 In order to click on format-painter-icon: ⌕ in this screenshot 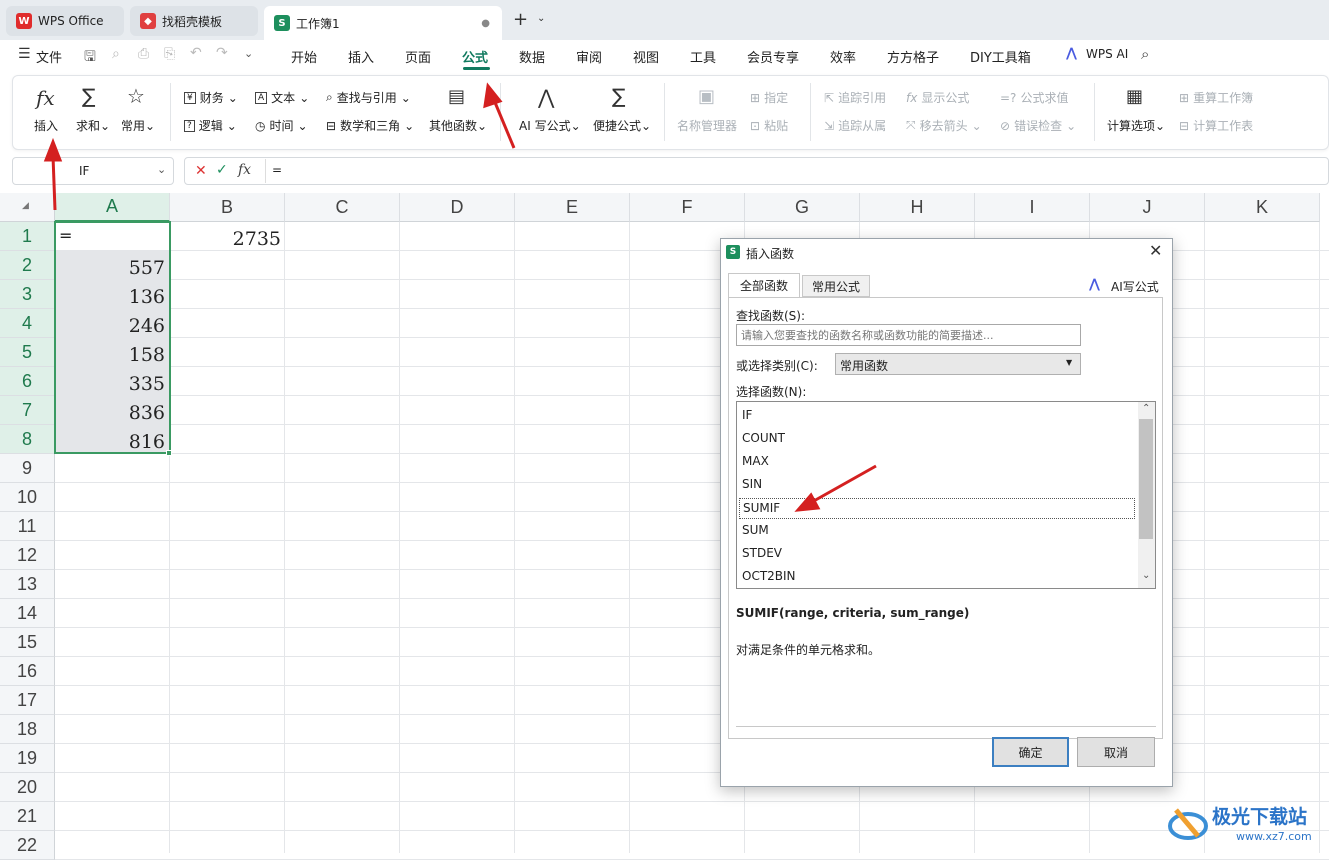, I will do `click(116, 54)`.